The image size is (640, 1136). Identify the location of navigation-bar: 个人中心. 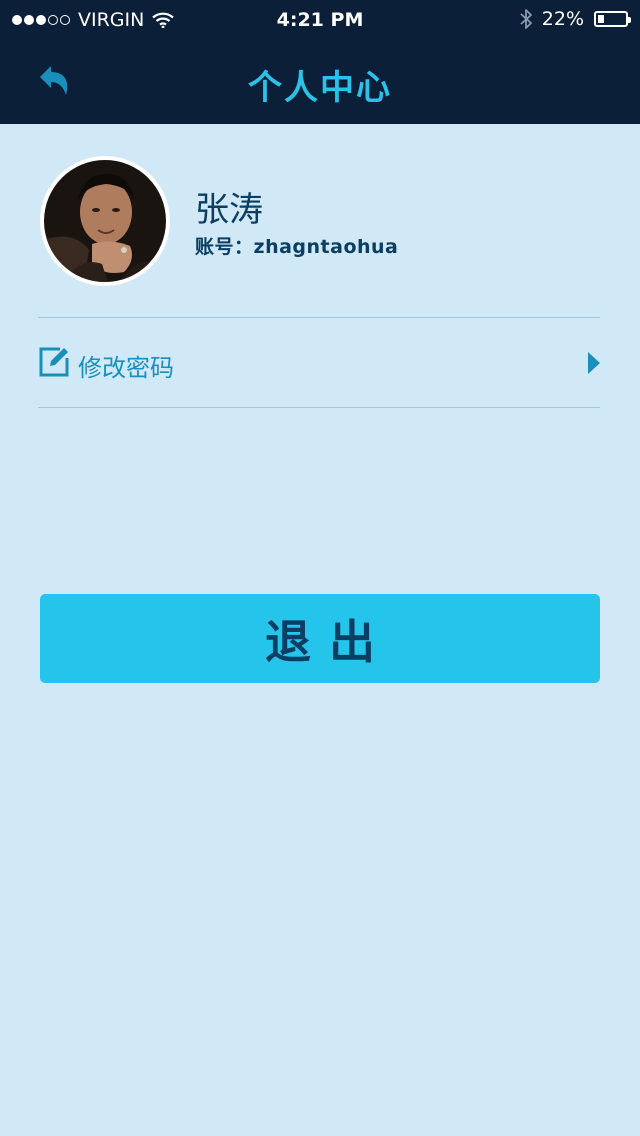
(320, 82).